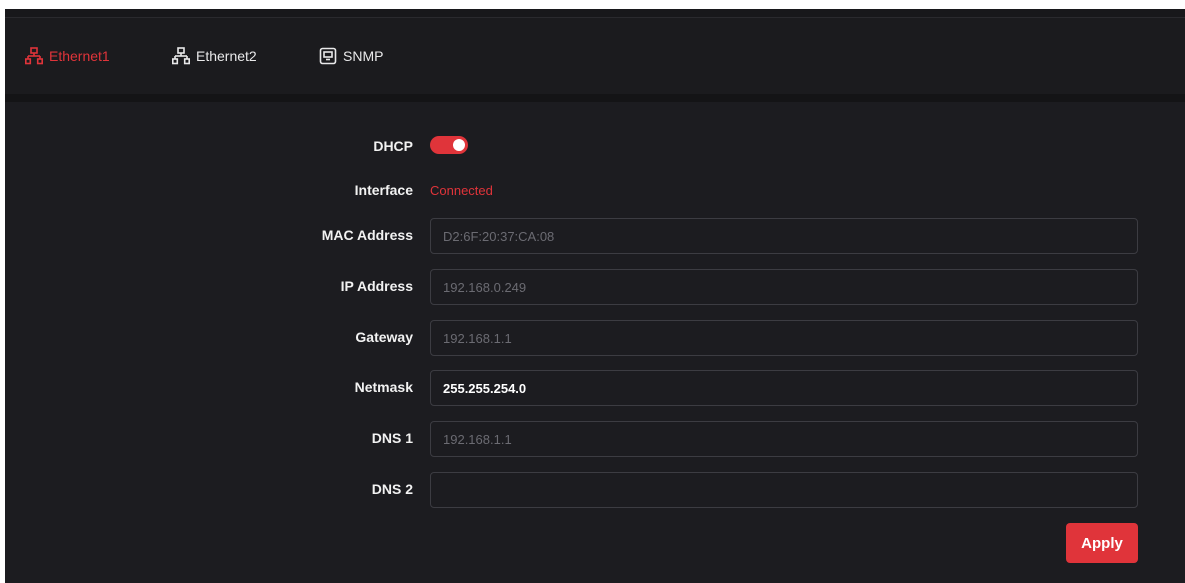  I want to click on tab-snmp: SNMP, so click(351, 56).